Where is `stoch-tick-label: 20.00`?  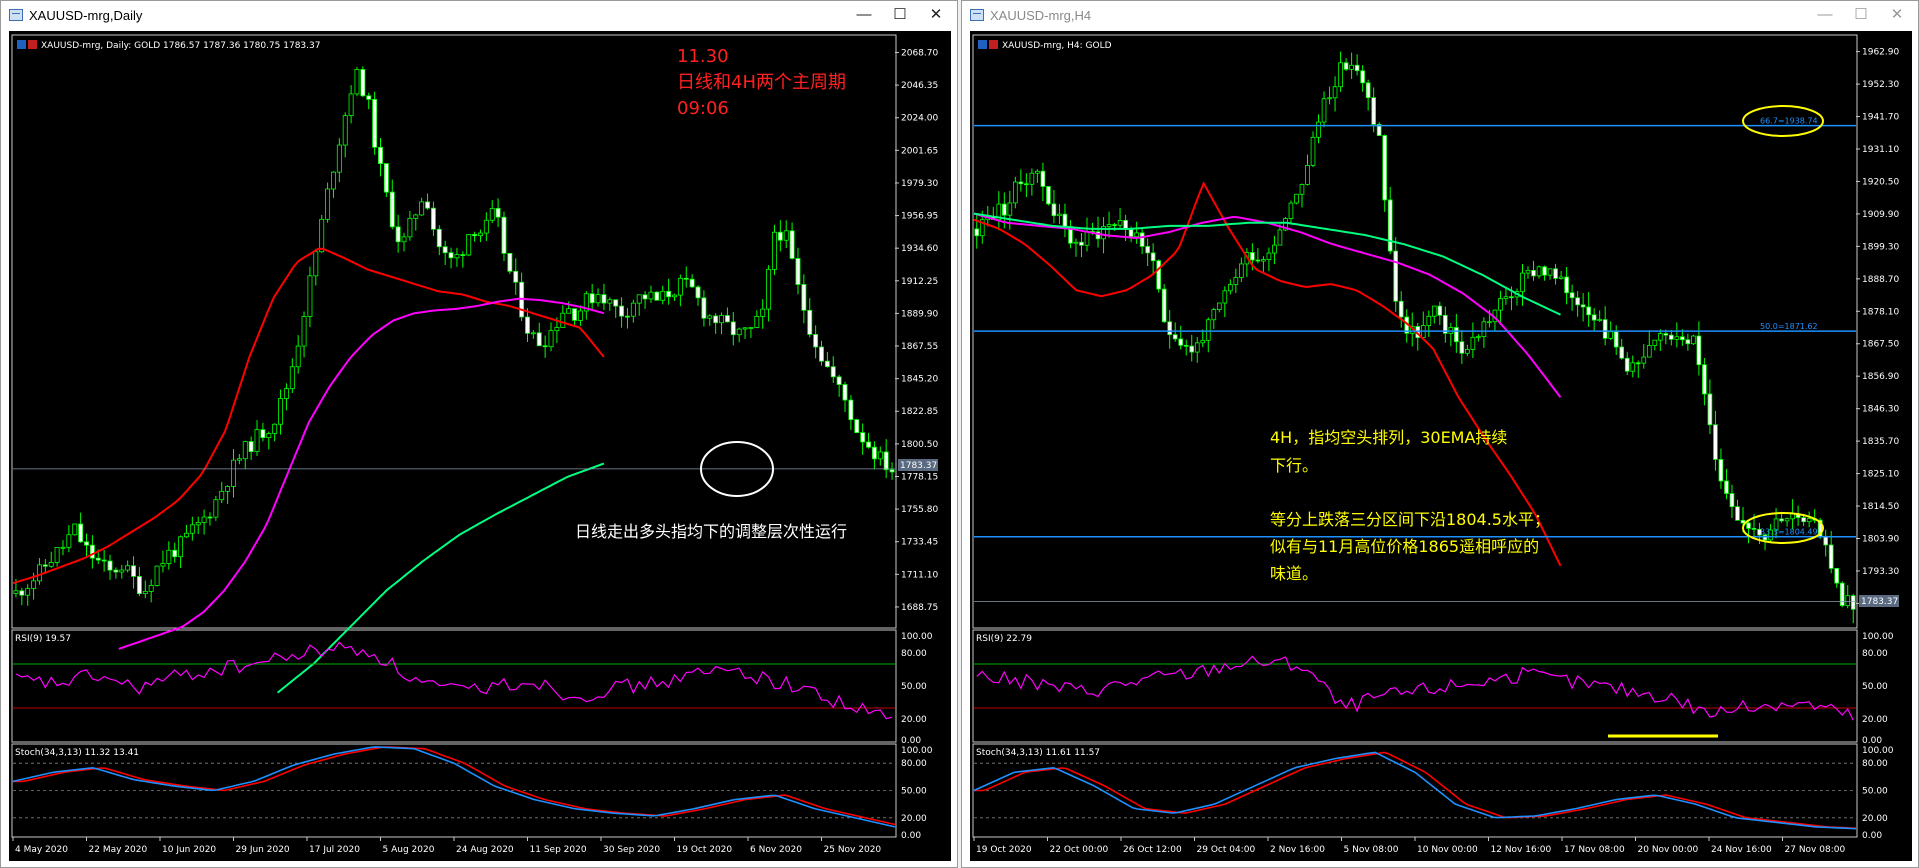
stoch-tick-label: 20.00 is located at coordinates (914, 819).